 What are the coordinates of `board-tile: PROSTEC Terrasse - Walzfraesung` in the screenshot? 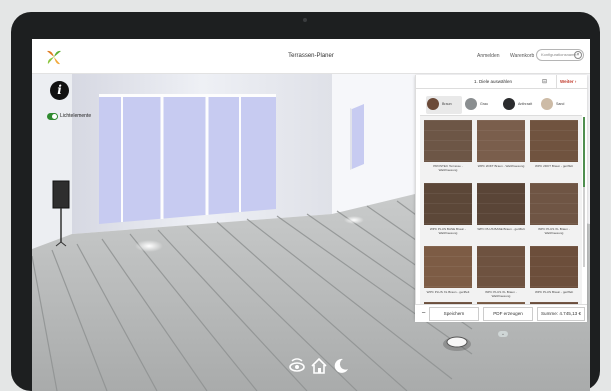 It's located at (448, 149).